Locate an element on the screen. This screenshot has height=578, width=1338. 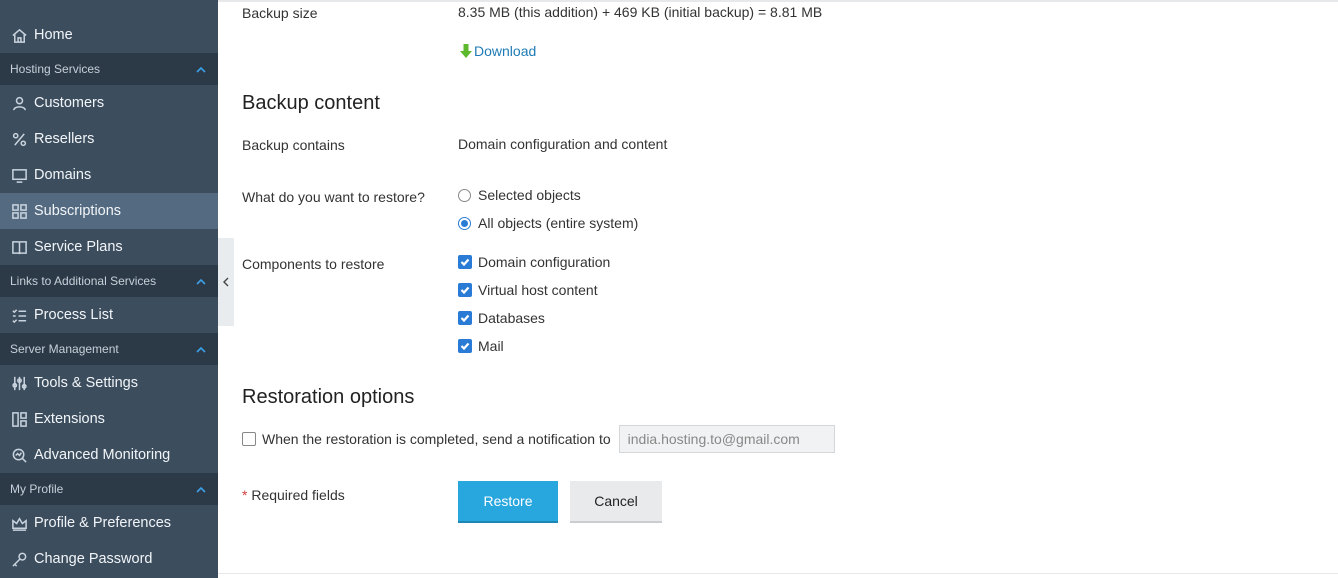
home-icon is located at coordinates (19, 35).